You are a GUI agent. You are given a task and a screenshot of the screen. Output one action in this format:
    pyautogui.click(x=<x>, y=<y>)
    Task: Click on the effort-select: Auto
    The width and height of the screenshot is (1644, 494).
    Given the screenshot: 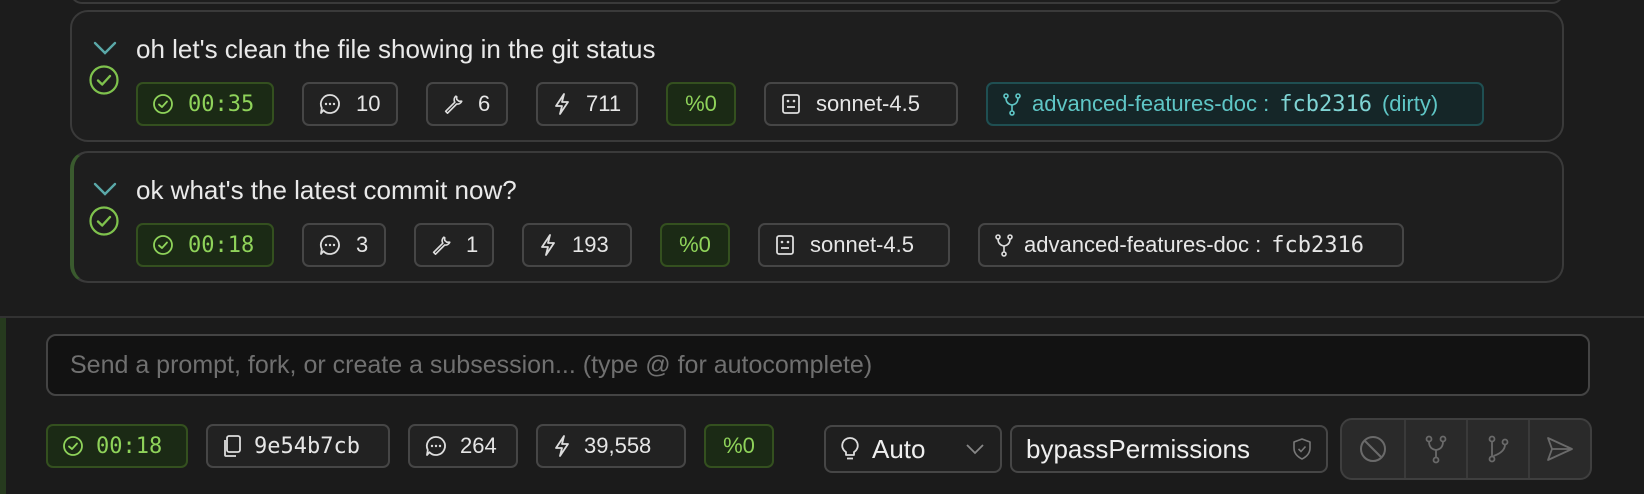 What is the action you would take?
    pyautogui.click(x=913, y=449)
    